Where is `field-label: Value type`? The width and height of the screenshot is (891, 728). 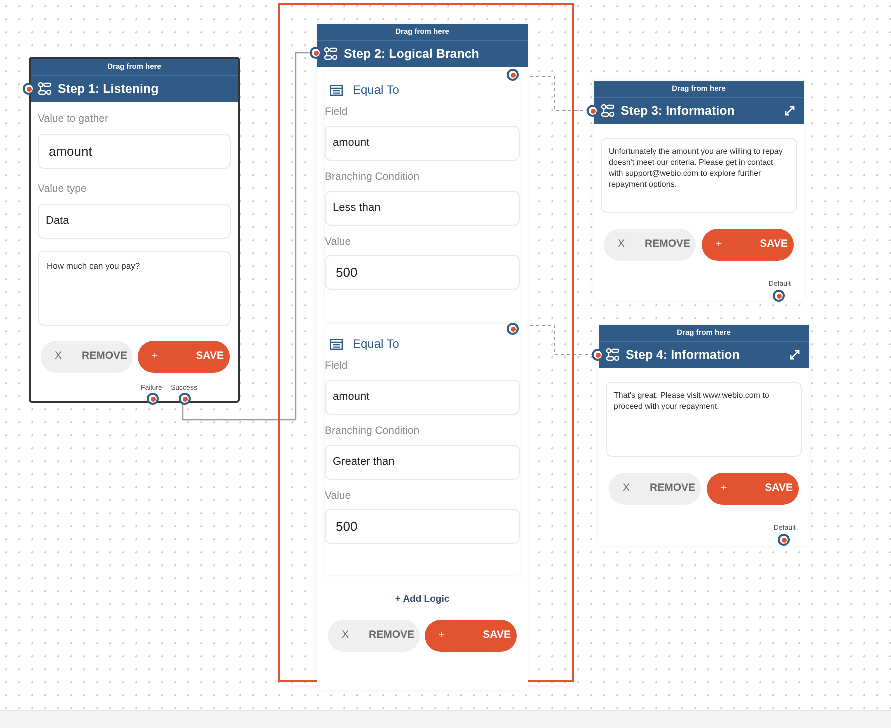 field-label: Value type is located at coordinates (63, 189).